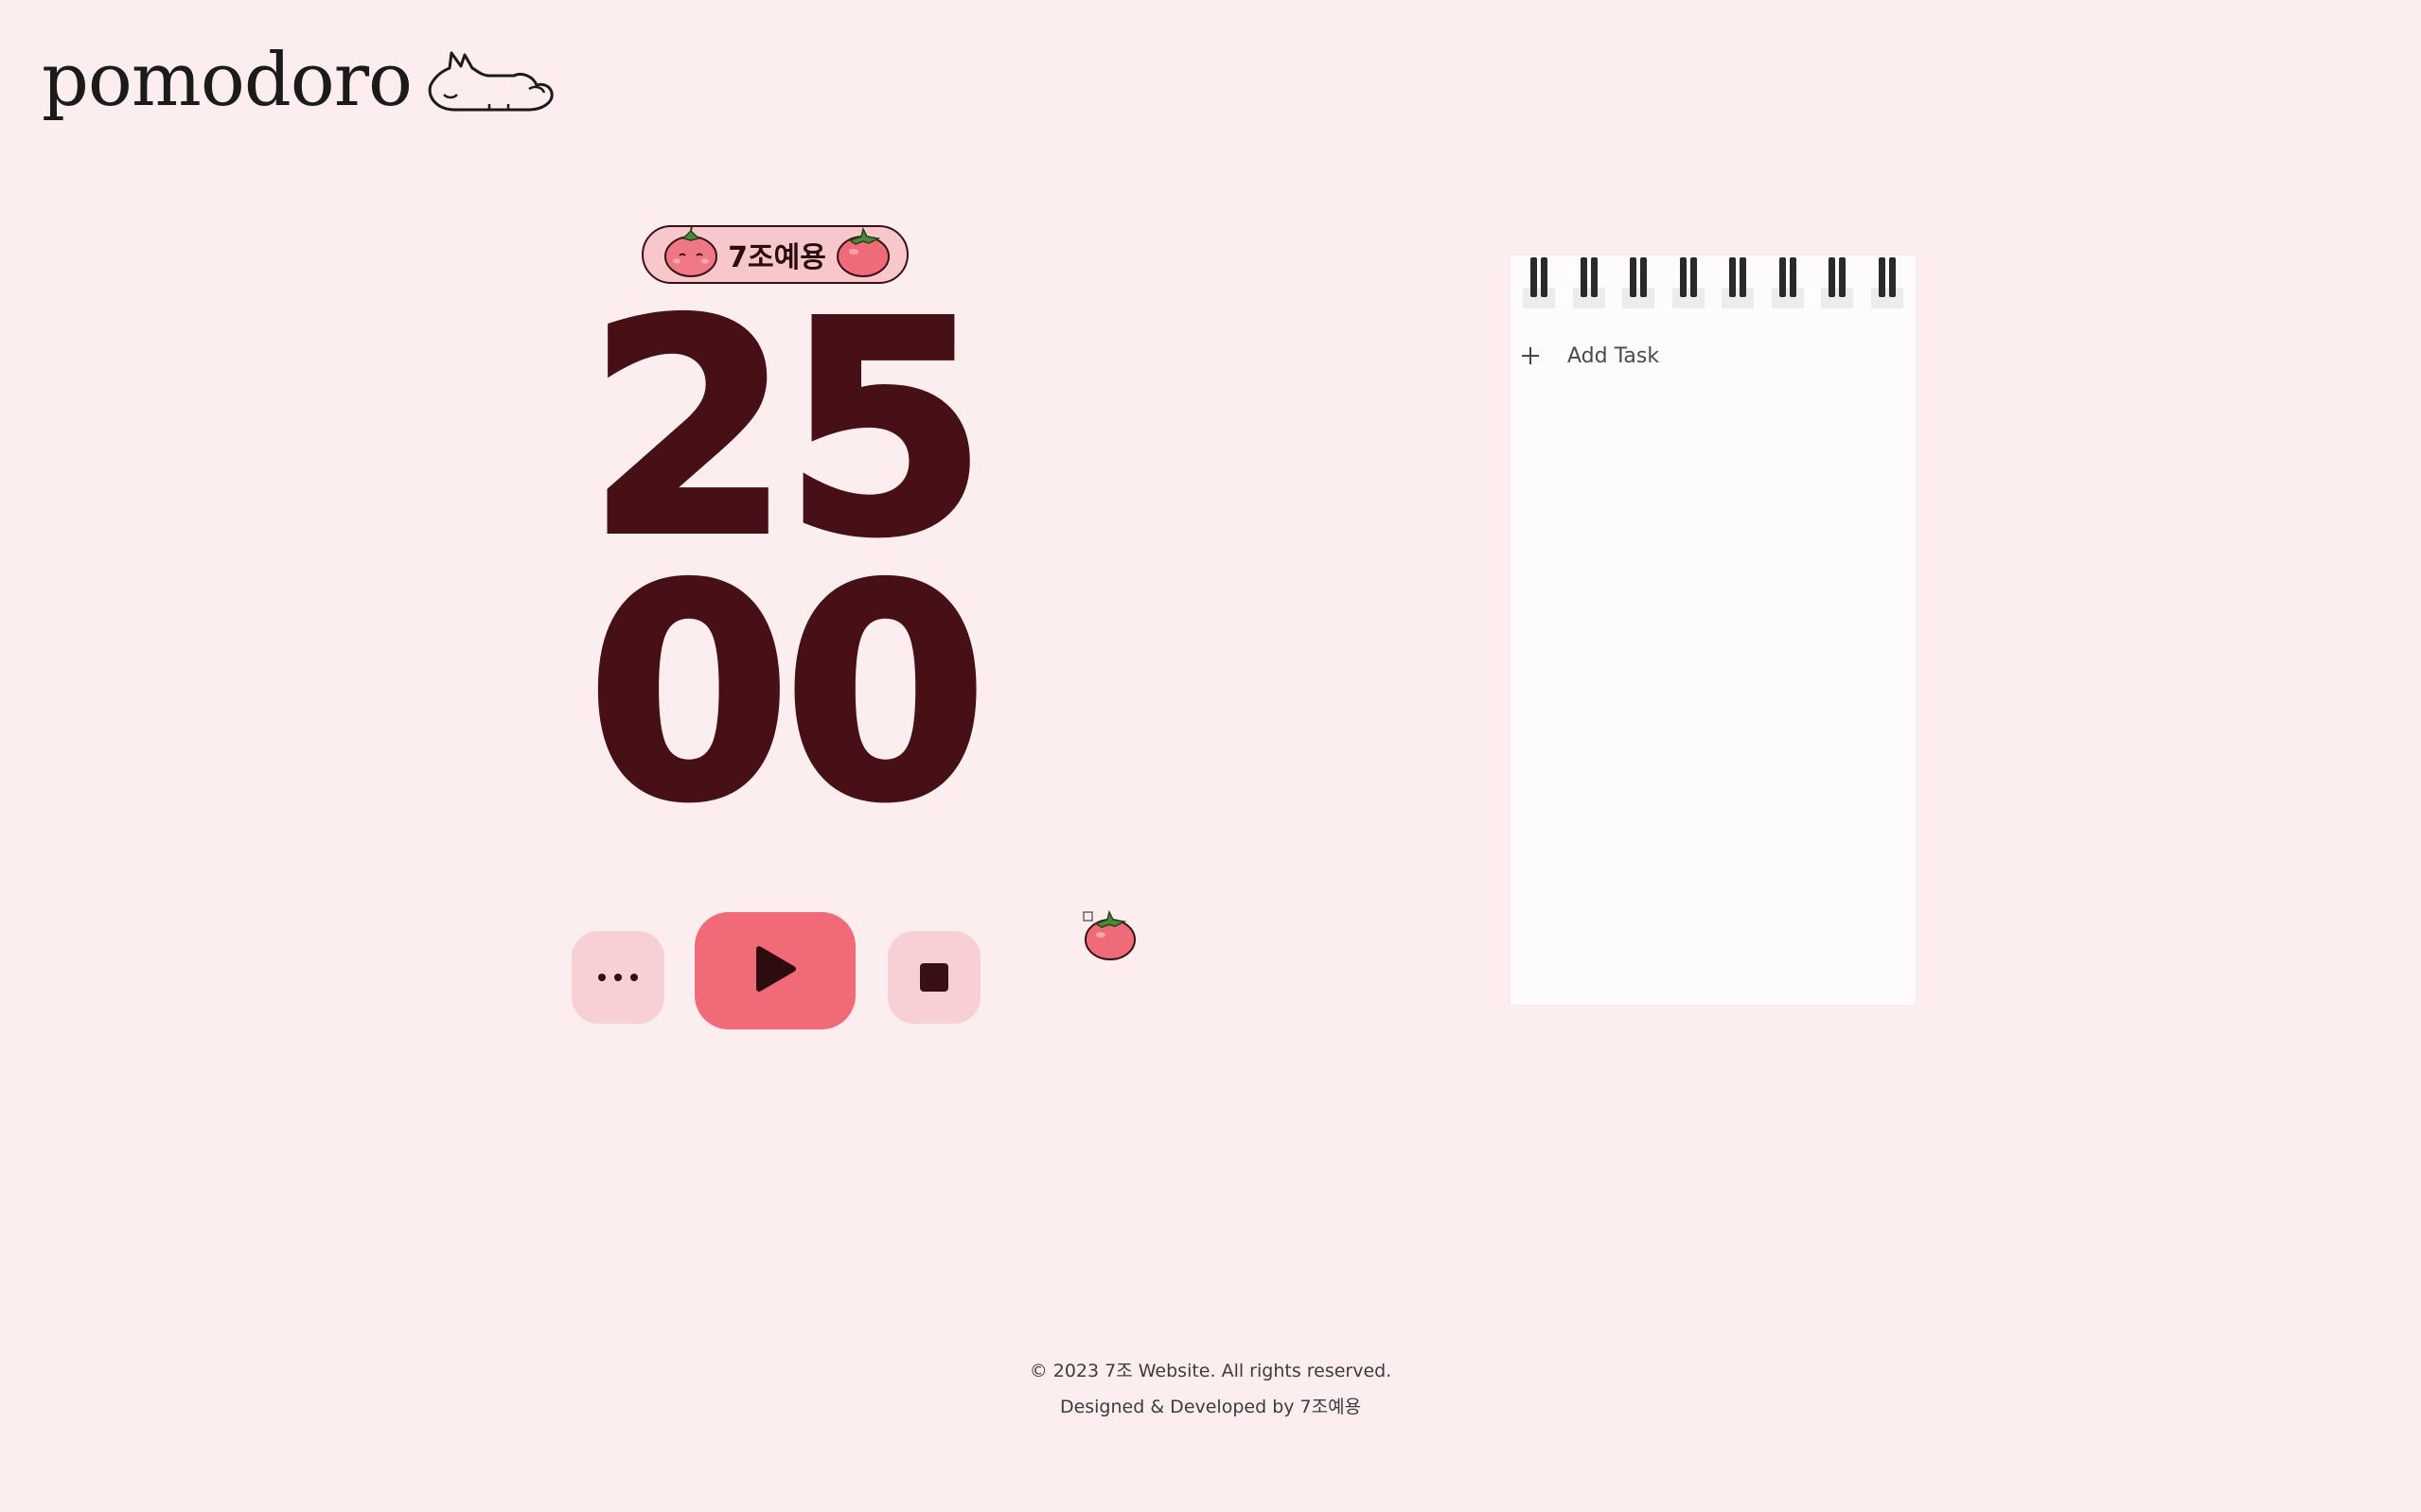 Image resolution: width=2421 pixels, height=1512 pixels. Describe the element at coordinates (1109, 936) in the screenshot. I see `tomato-icon` at that location.